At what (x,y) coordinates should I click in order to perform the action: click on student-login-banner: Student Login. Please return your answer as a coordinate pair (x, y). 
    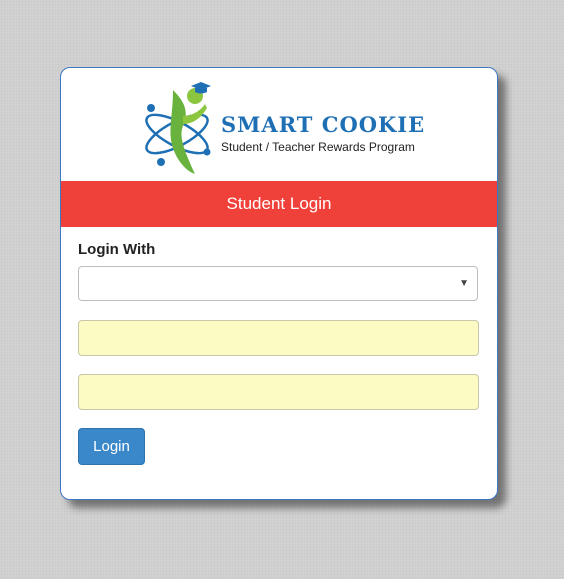
    Looking at the image, I should click on (279, 204).